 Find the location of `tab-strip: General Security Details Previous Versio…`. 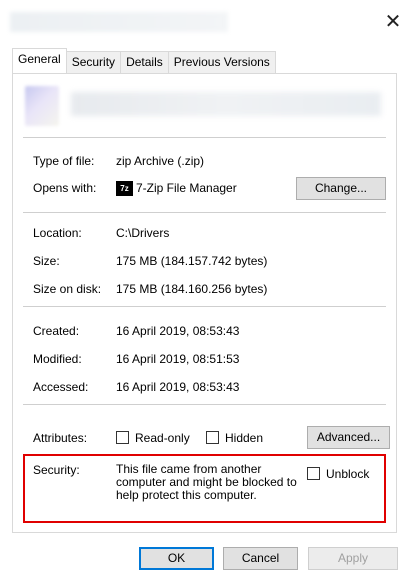

tab-strip: General Security Details Previous Versio… is located at coordinates (144, 60).